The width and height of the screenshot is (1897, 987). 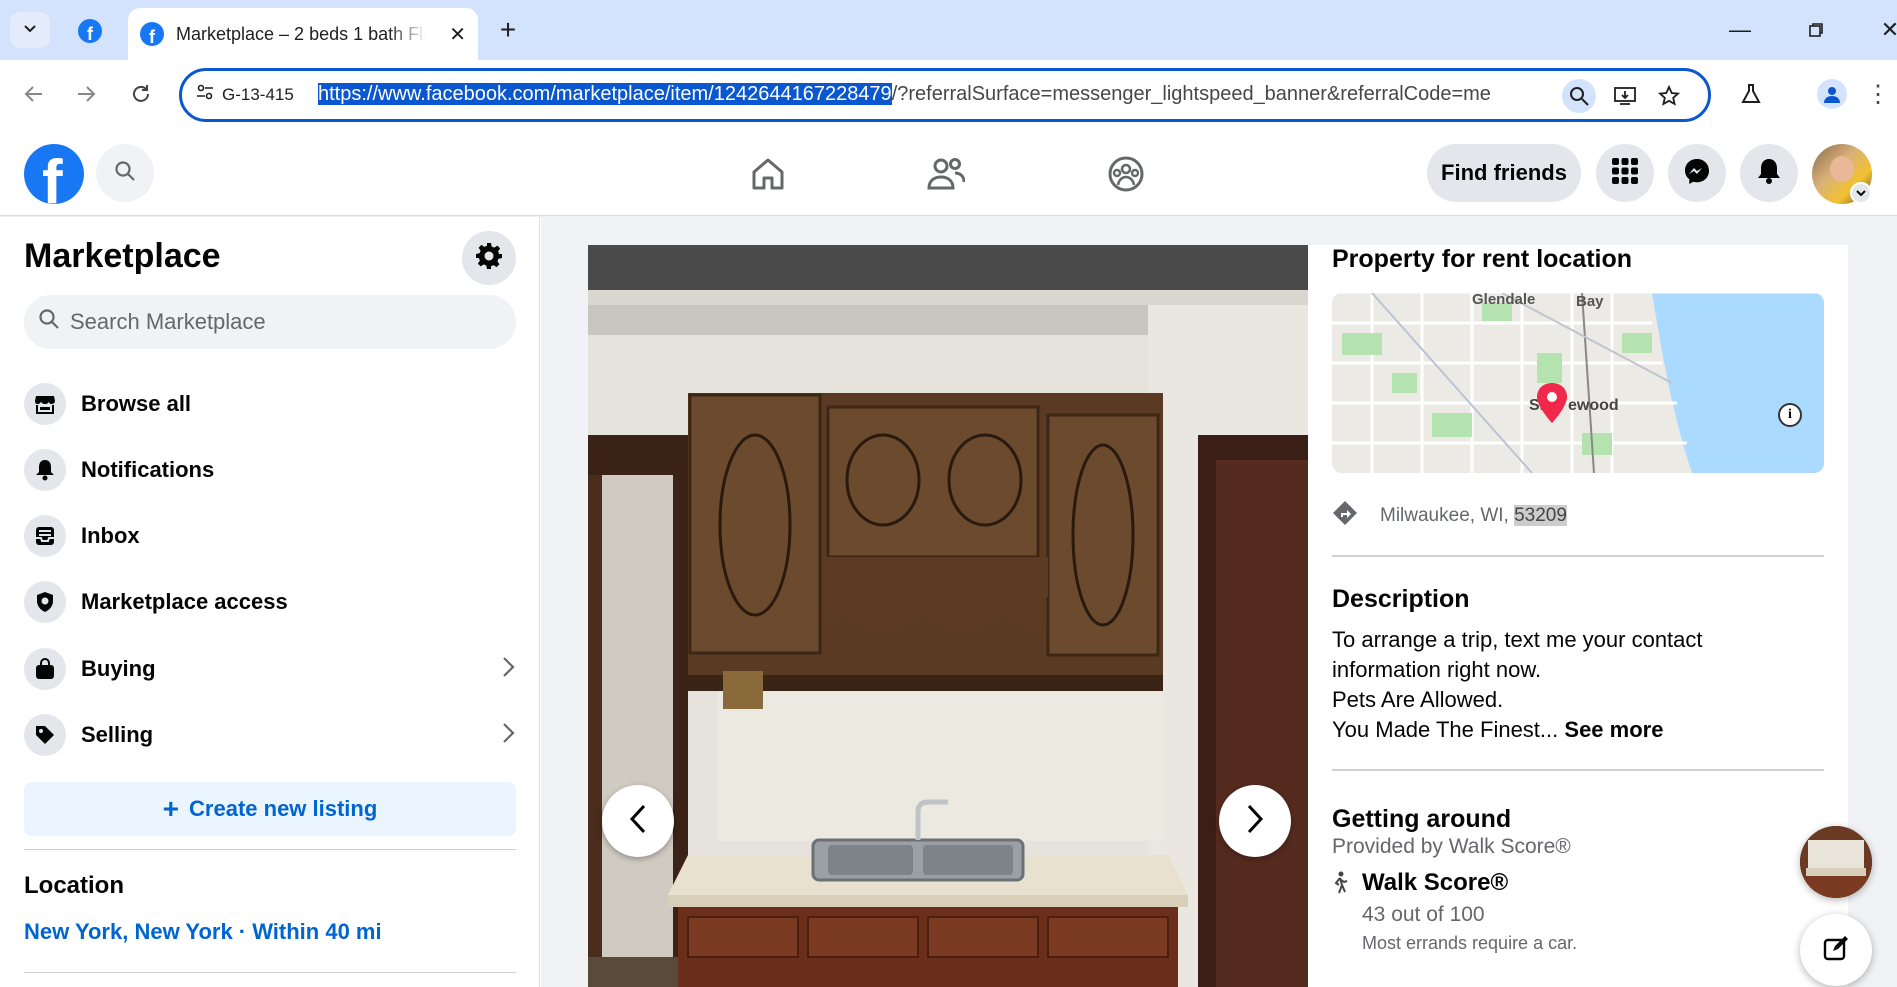 What do you see at coordinates (1861, 193) in the screenshot?
I see `account-chevron-icon` at bounding box center [1861, 193].